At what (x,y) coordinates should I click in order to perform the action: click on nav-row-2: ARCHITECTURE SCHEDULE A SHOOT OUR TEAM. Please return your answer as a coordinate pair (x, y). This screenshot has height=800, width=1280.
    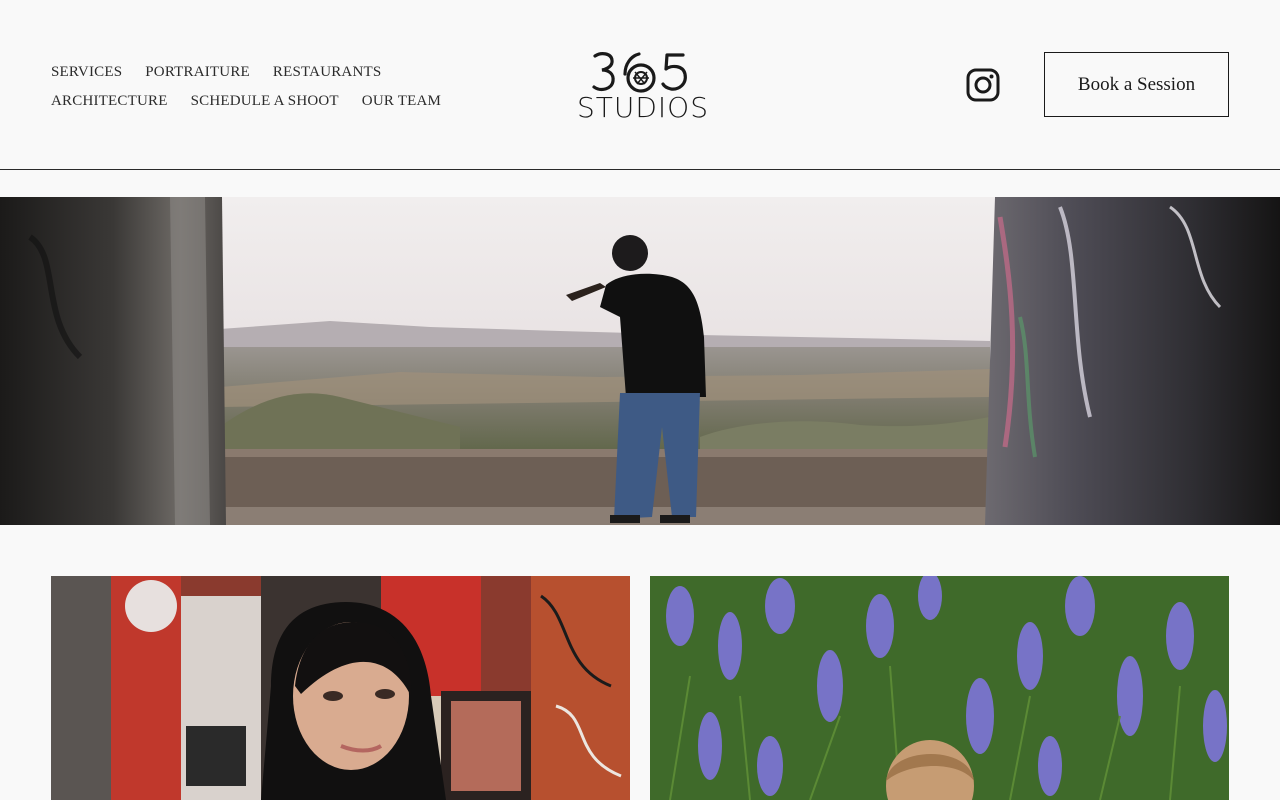
    Looking at the image, I should click on (257, 101).